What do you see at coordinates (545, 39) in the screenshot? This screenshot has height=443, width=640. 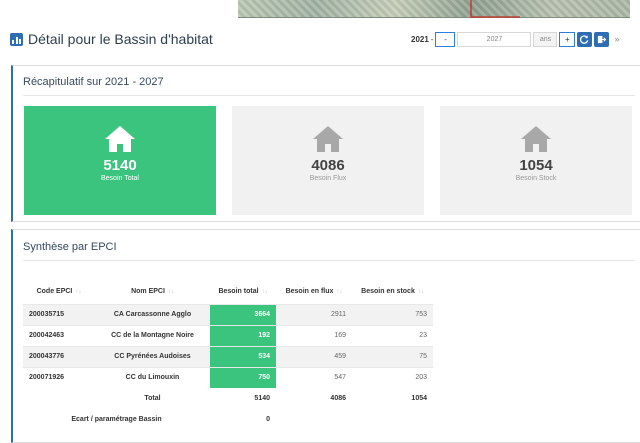 I see `unit-label: ans` at bounding box center [545, 39].